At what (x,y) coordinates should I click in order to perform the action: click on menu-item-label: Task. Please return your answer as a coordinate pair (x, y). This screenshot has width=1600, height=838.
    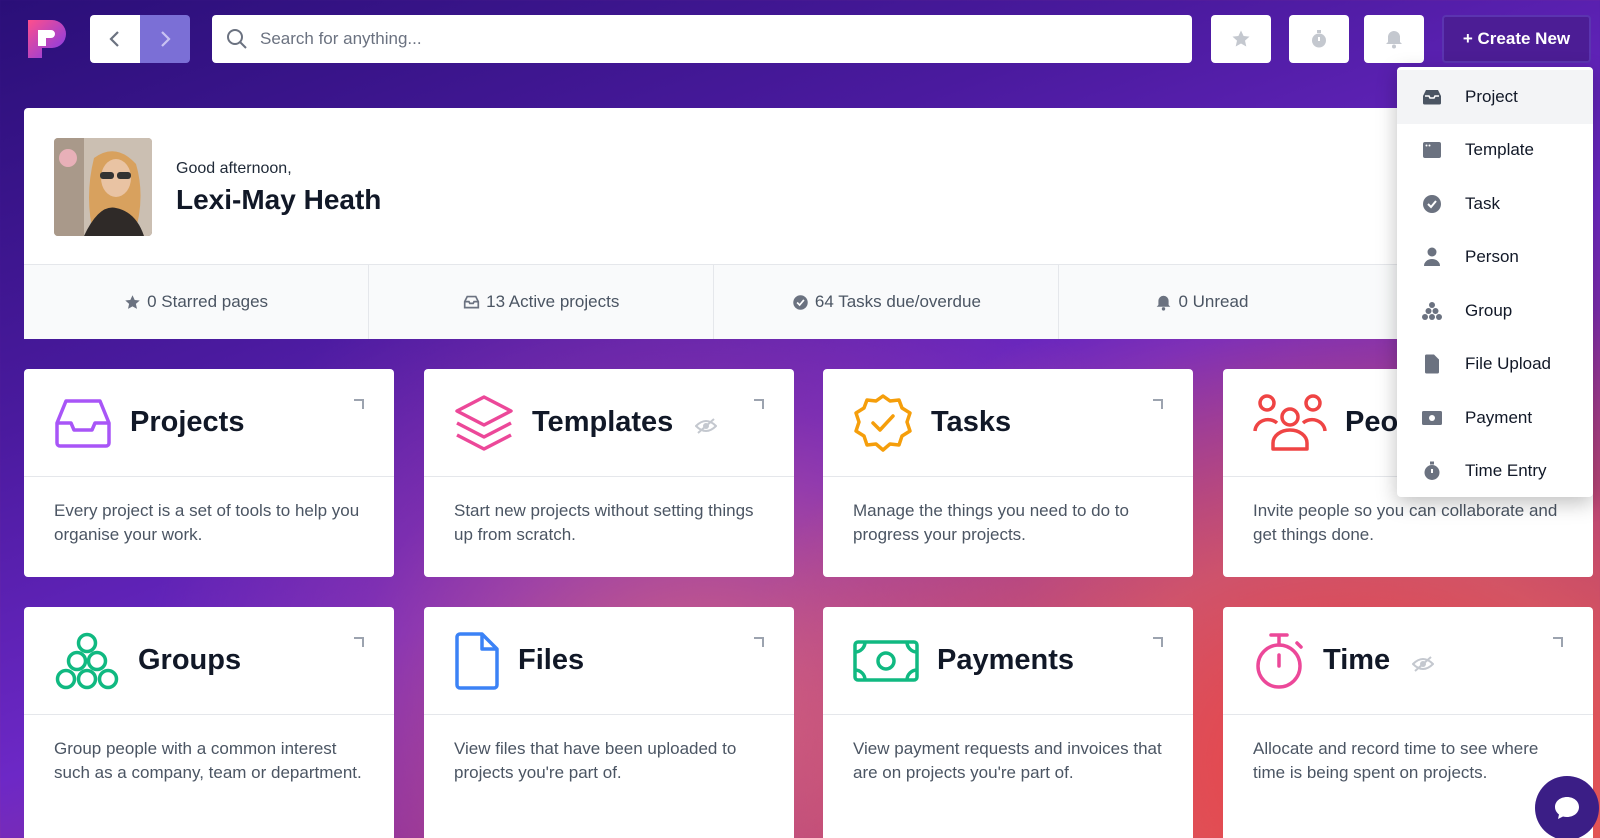
    Looking at the image, I should click on (1482, 203).